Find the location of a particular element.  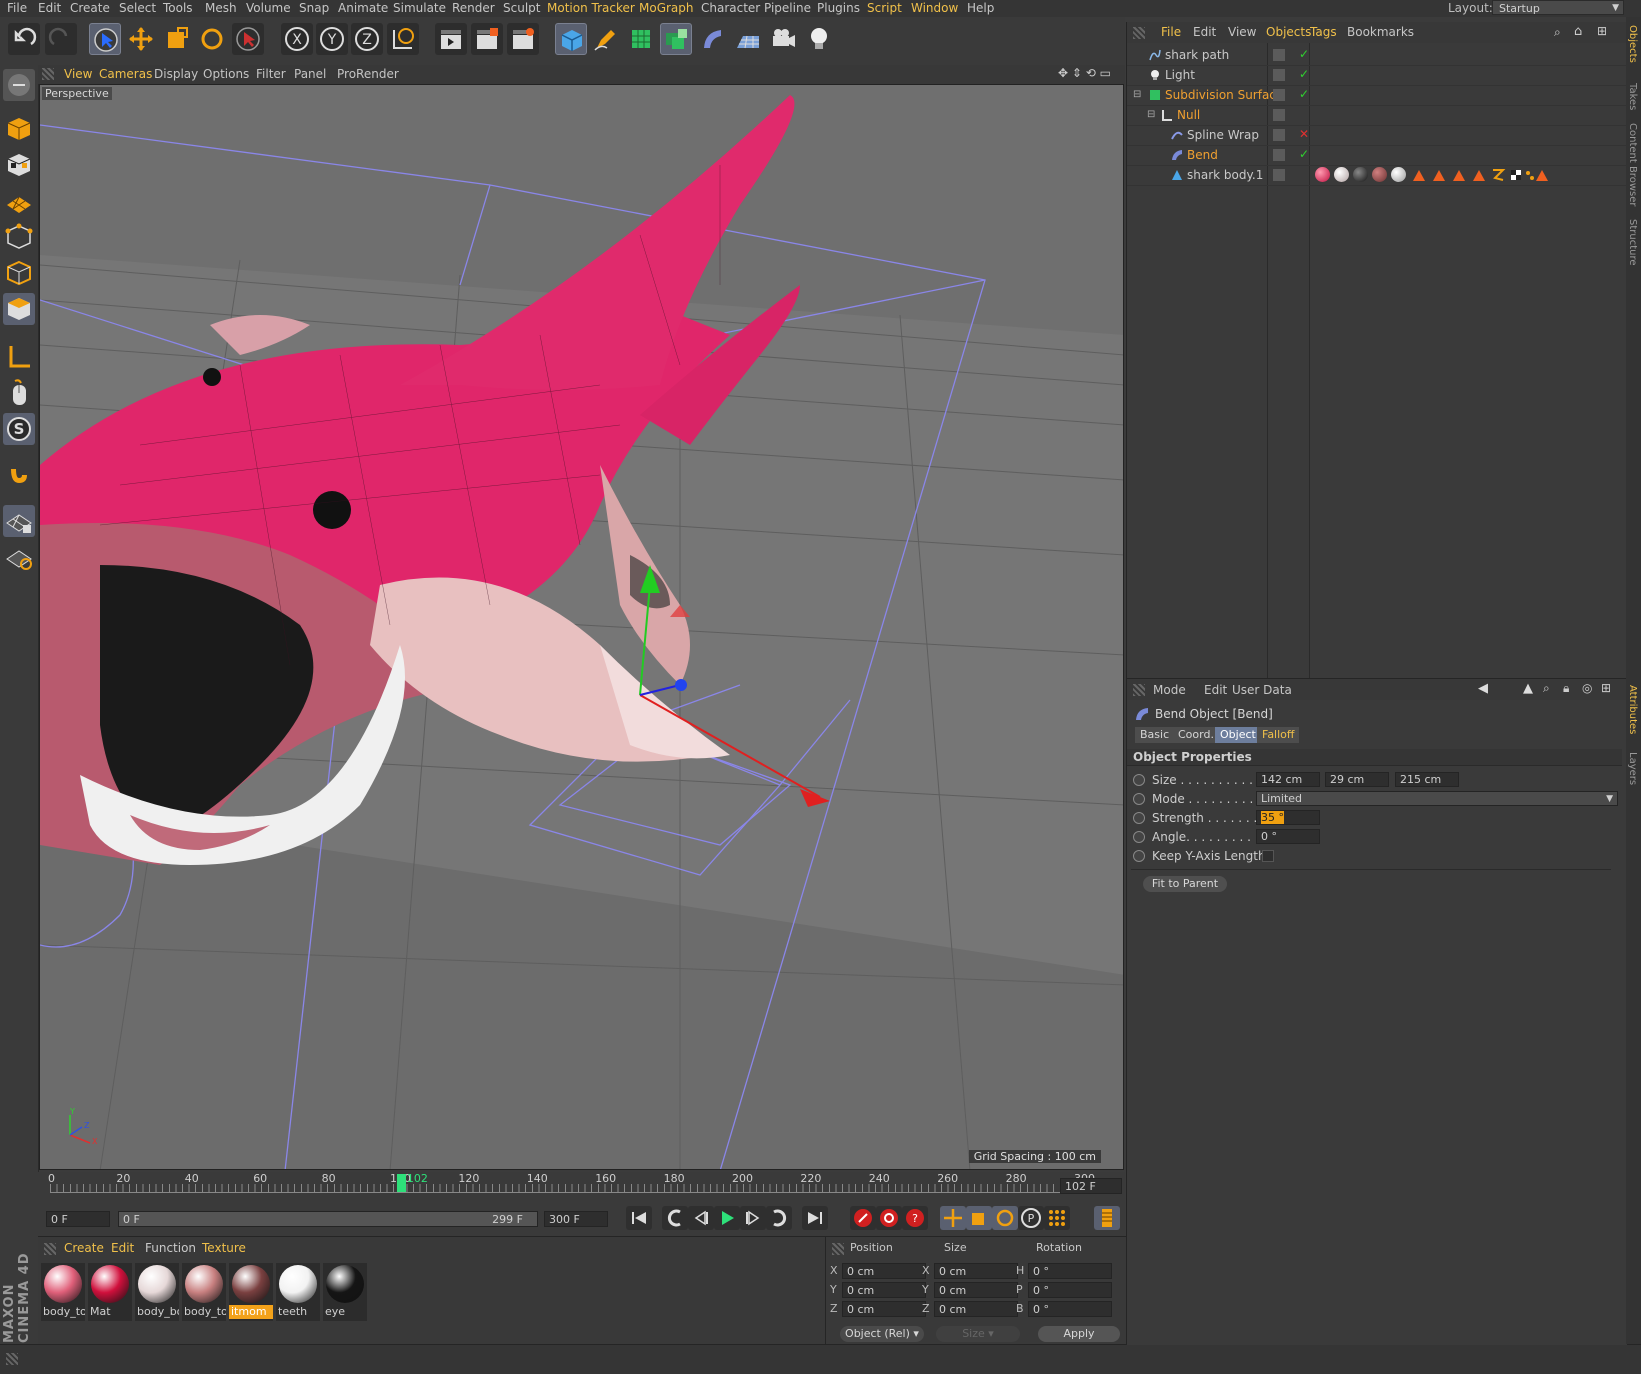

play-button is located at coordinates (727, 1218).